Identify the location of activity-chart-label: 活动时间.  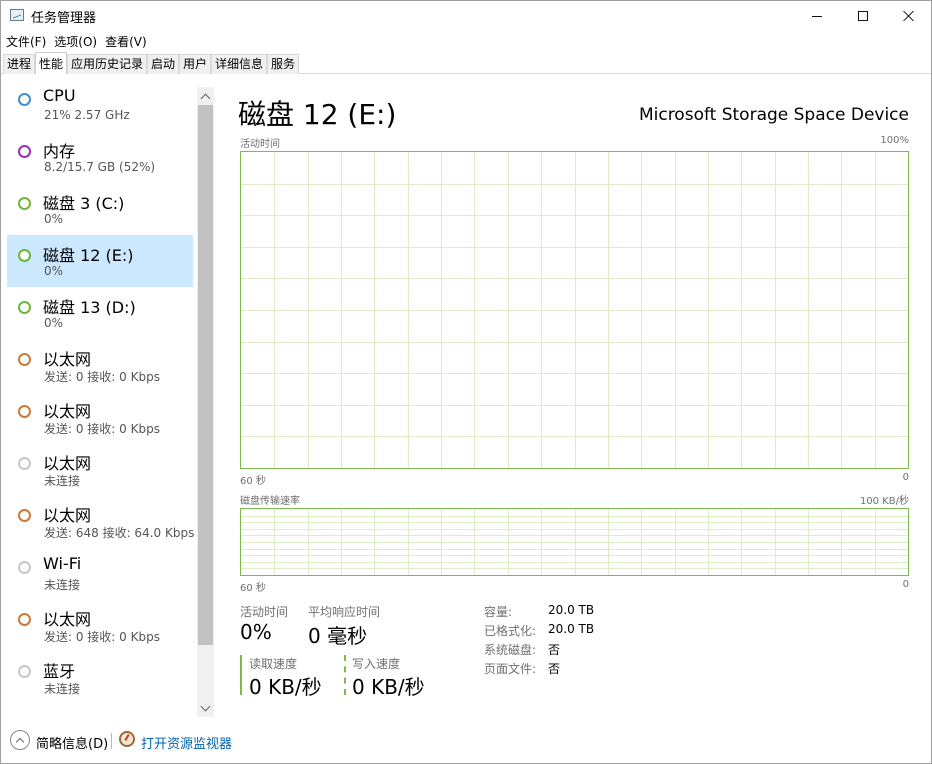
(260, 144).